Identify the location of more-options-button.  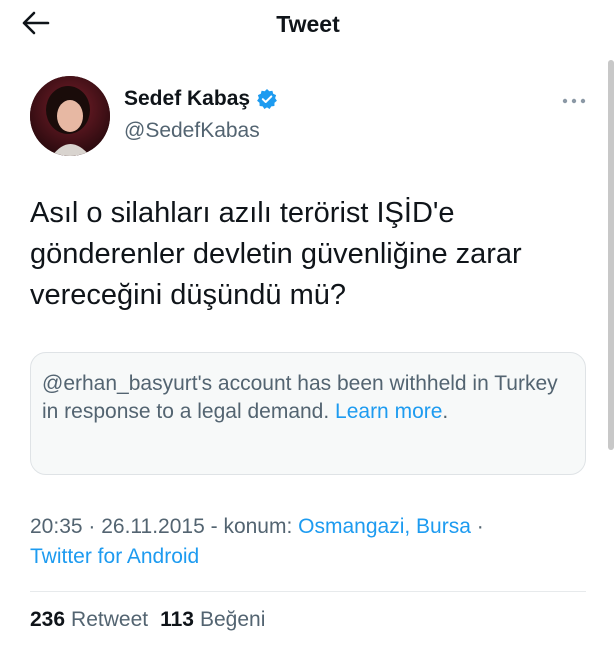
(574, 100).